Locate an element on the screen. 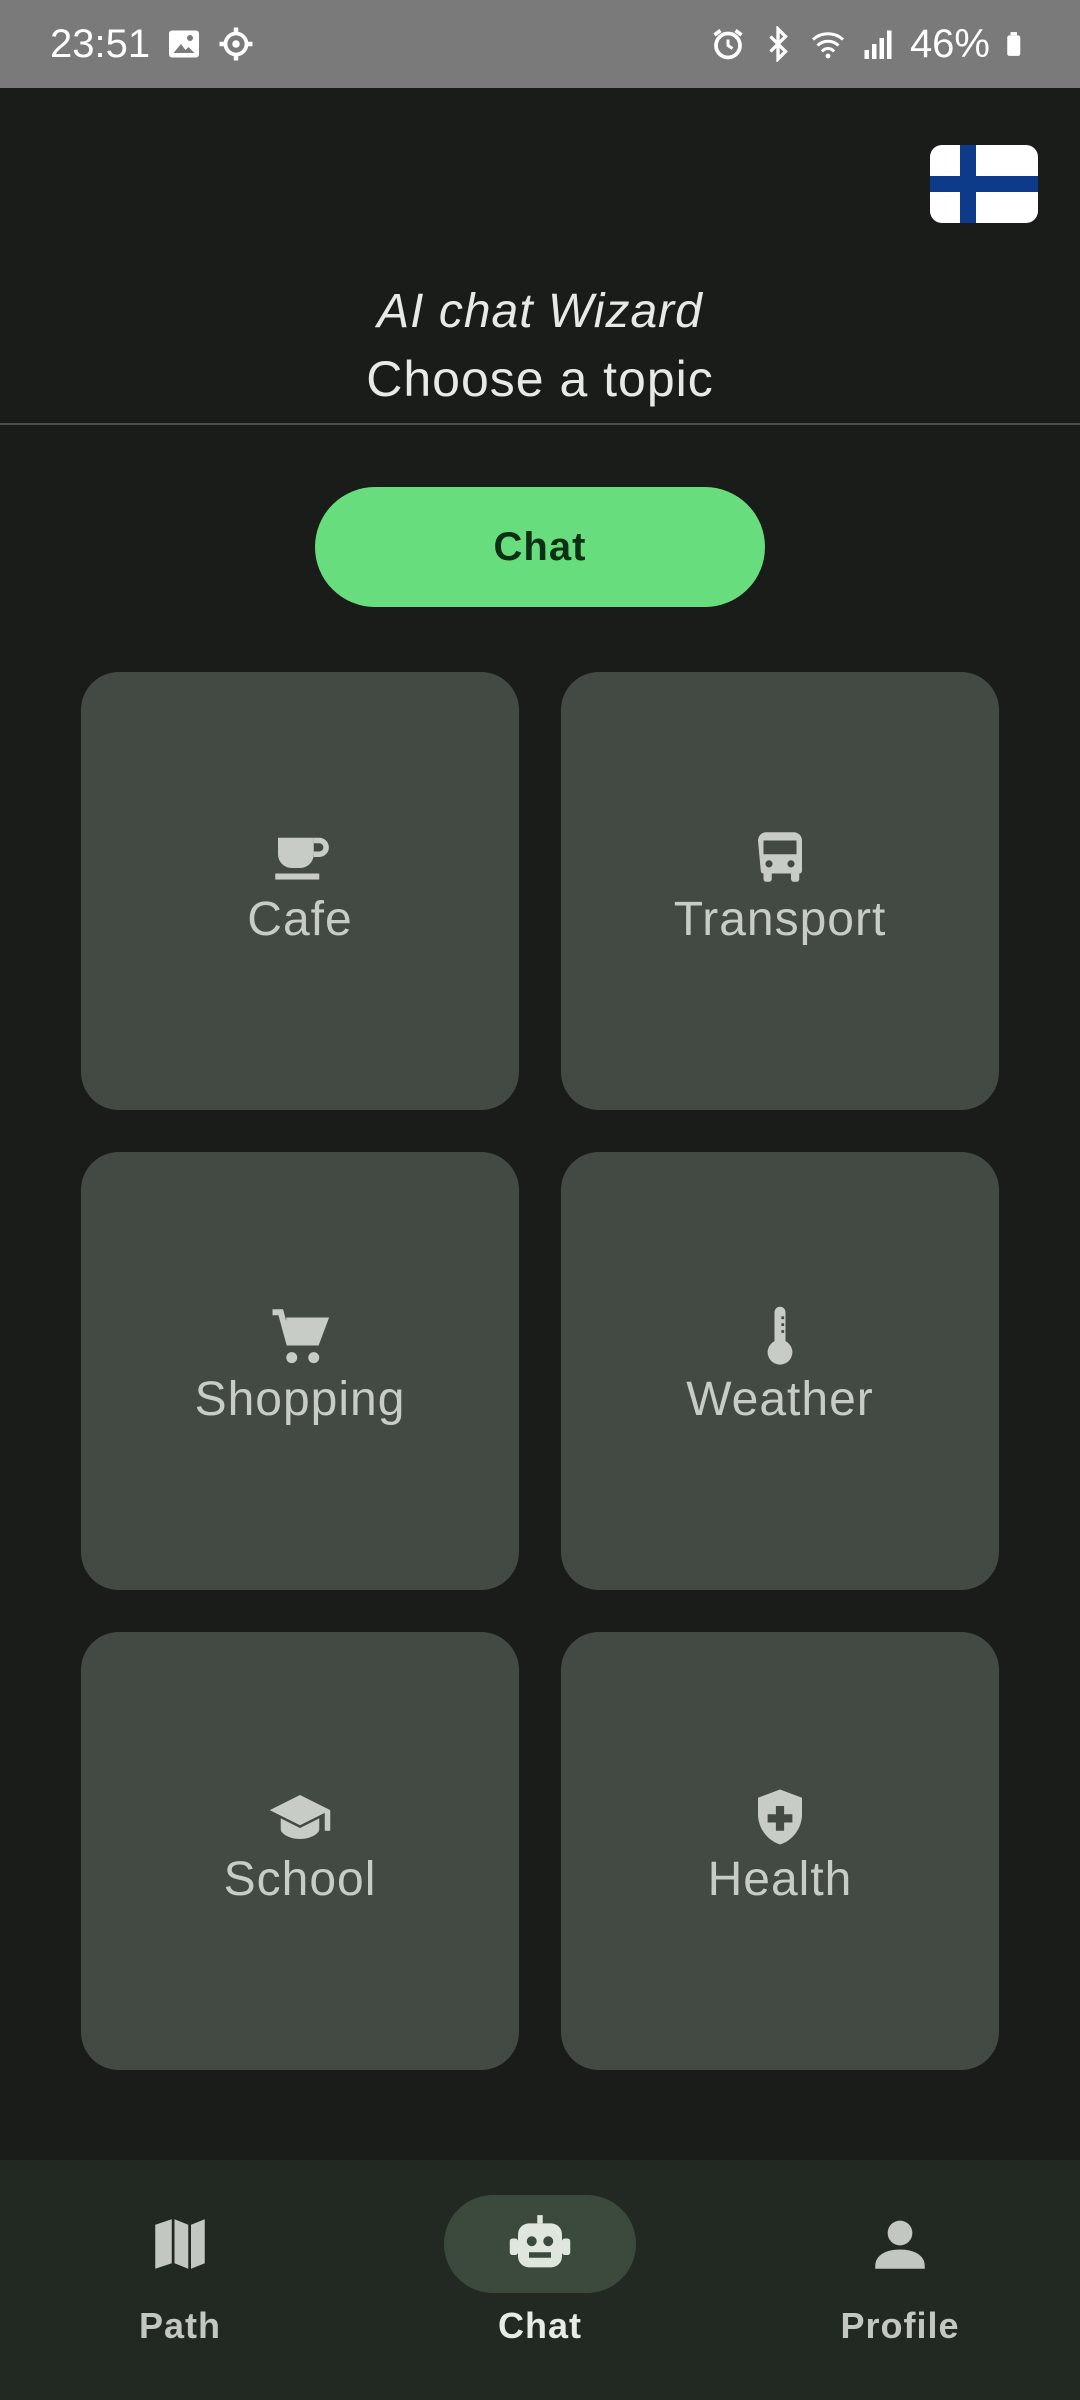  chat-button: Chat is located at coordinates (540, 547).